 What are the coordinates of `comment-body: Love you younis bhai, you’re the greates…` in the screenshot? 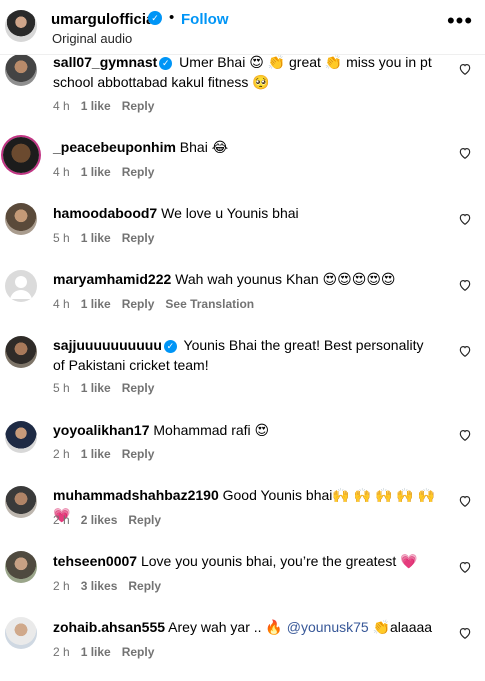 It's located at (277, 561).